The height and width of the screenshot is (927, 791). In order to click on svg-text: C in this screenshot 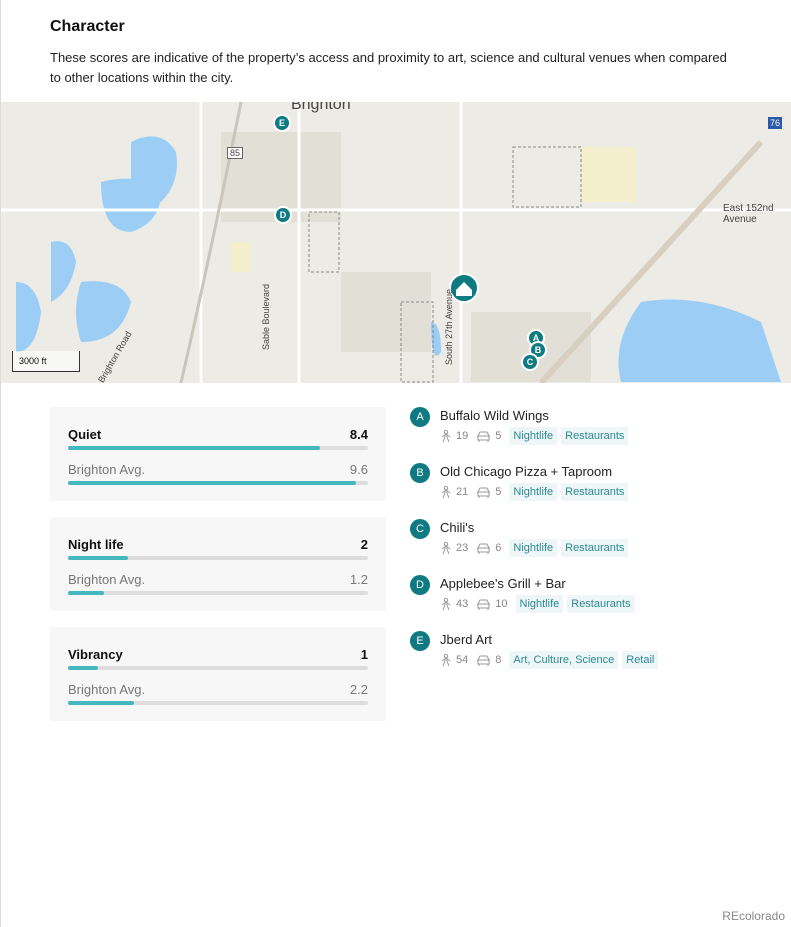, I will do `click(530, 362)`.